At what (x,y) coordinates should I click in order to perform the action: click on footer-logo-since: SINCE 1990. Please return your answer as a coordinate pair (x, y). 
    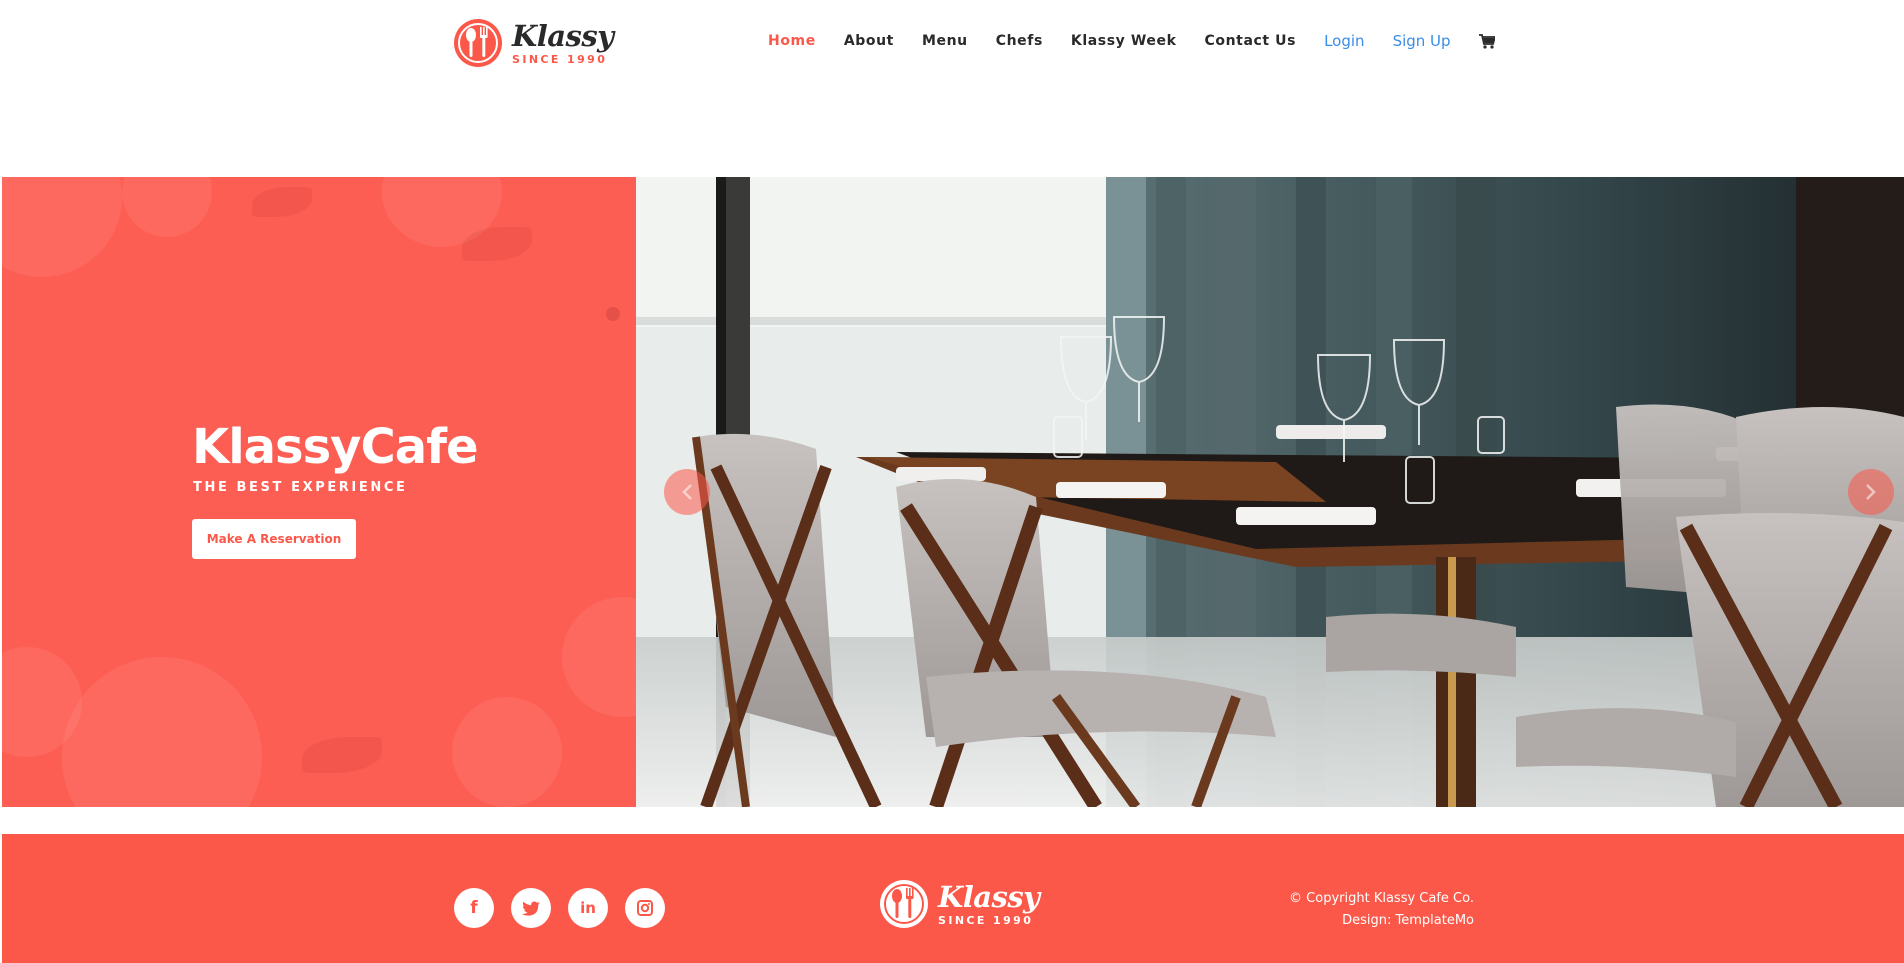
    Looking at the image, I should click on (986, 920).